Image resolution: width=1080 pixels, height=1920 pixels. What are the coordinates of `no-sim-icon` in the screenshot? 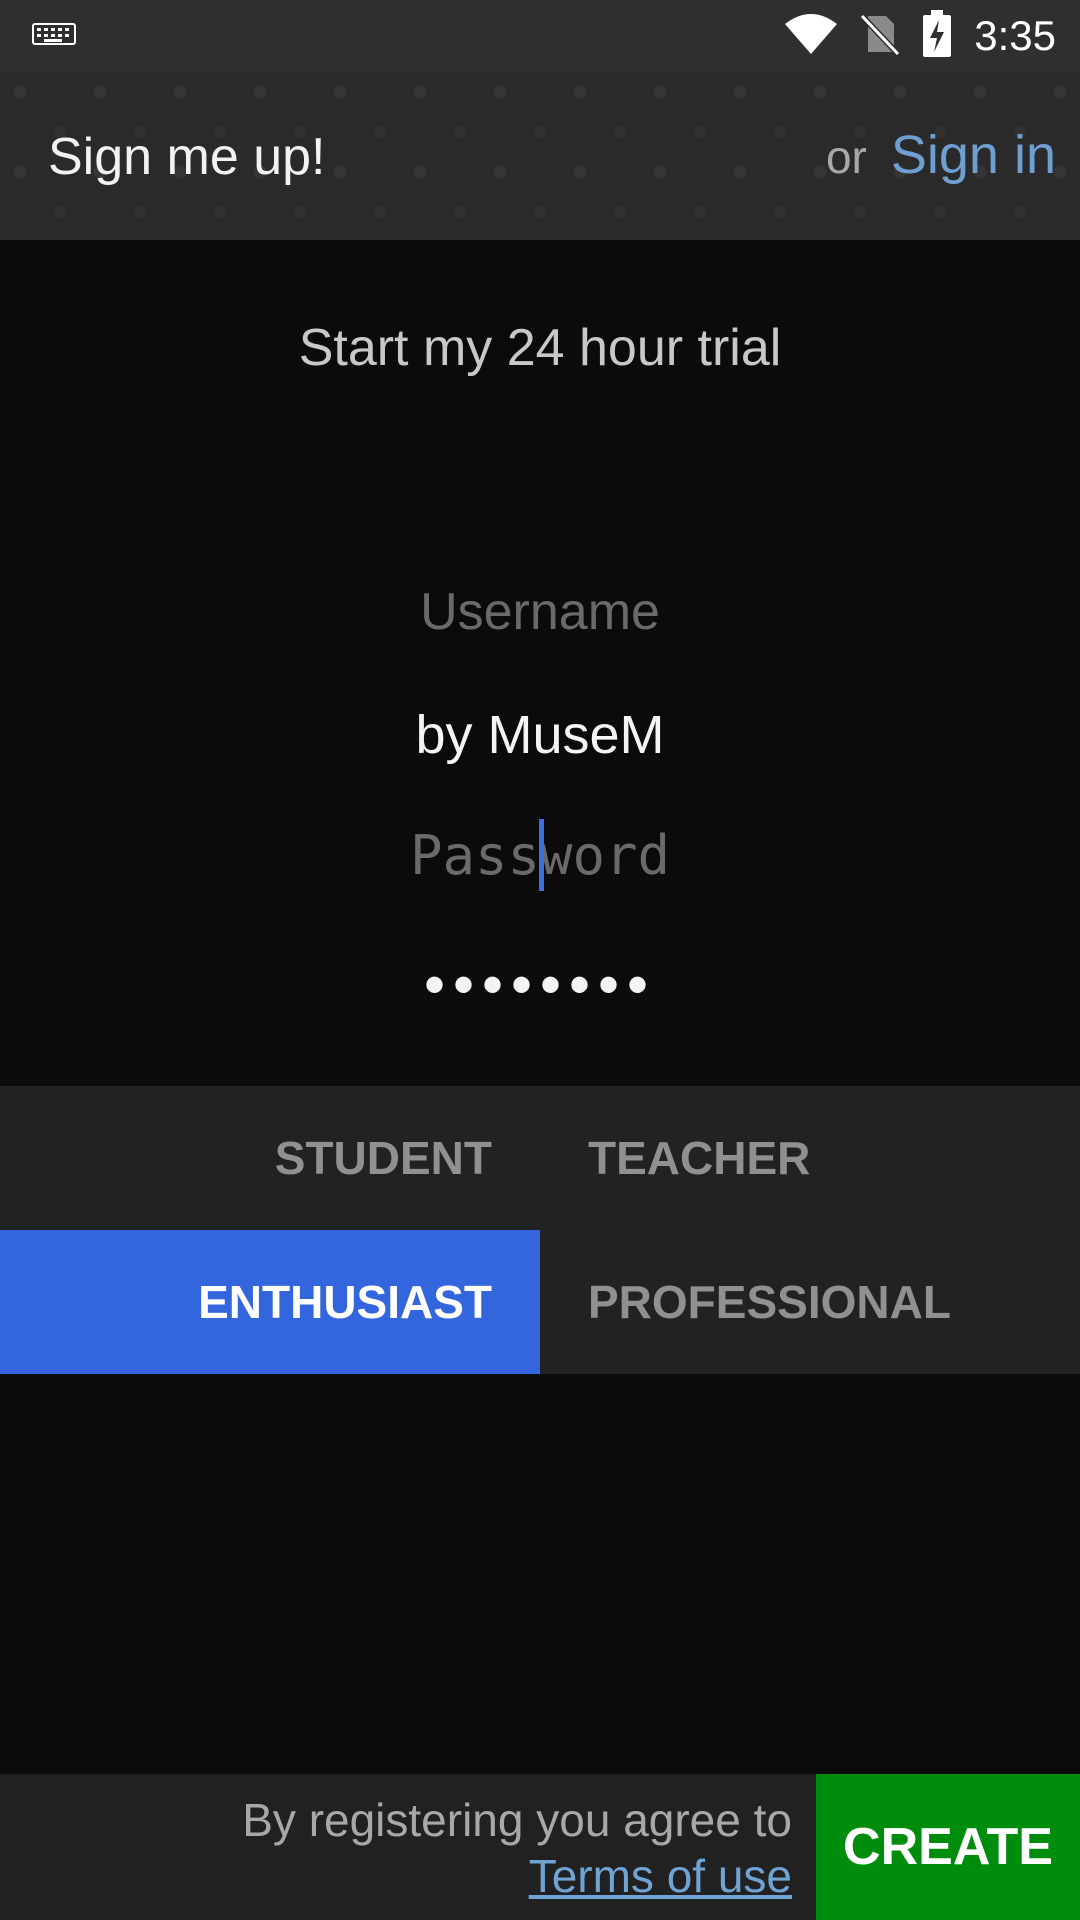 It's located at (880, 36).